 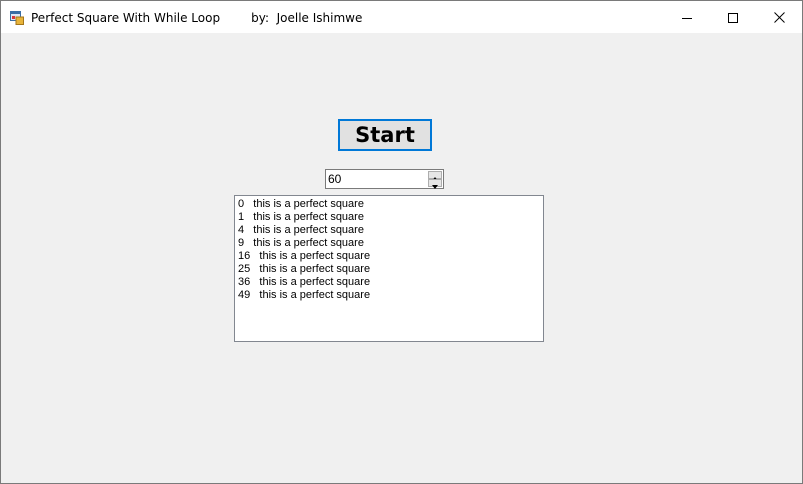 I want to click on close-icon, so click(x=779, y=17).